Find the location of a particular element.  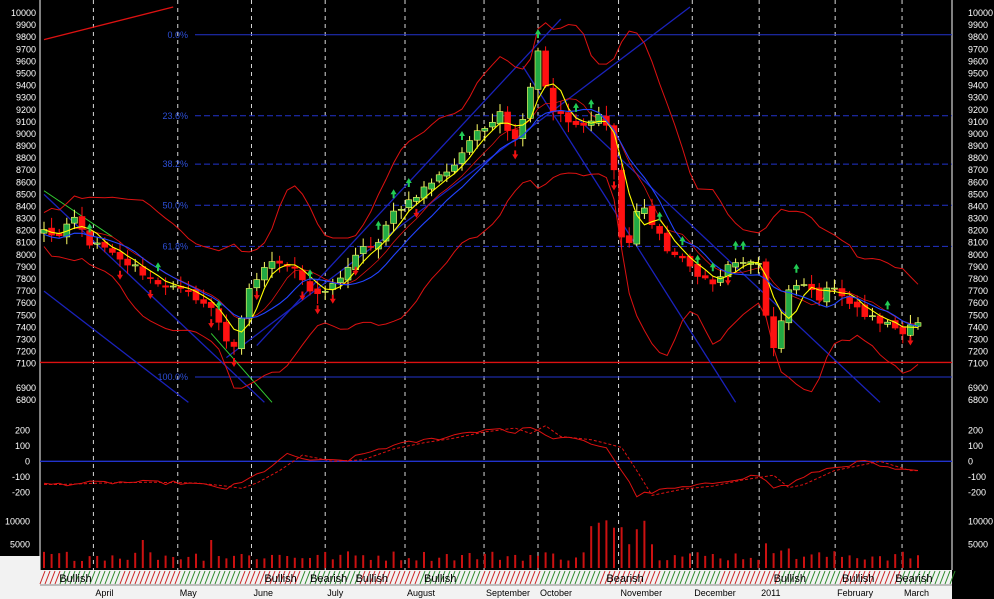

price-tick-label: 7700 is located at coordinates (978, 291).